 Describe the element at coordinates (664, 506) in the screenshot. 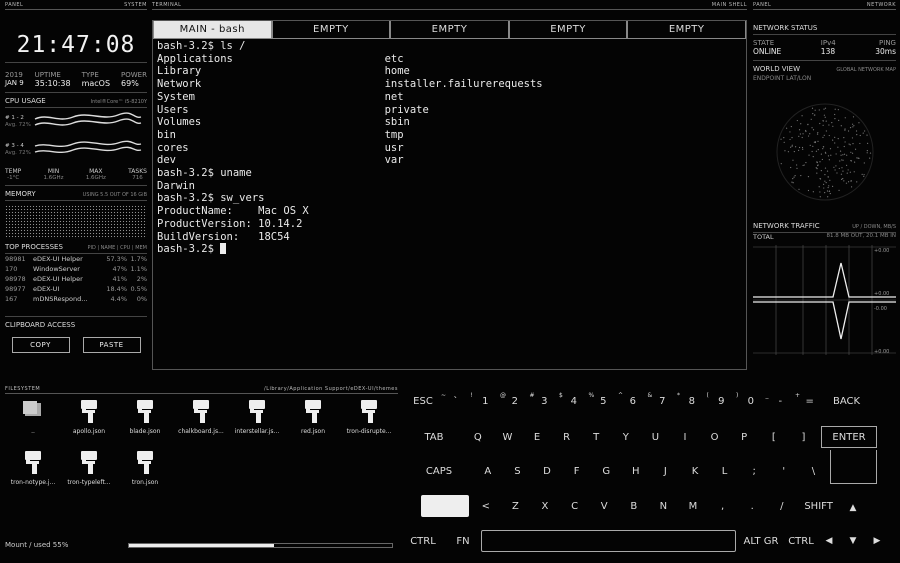

I see `key-n: N` at that location.